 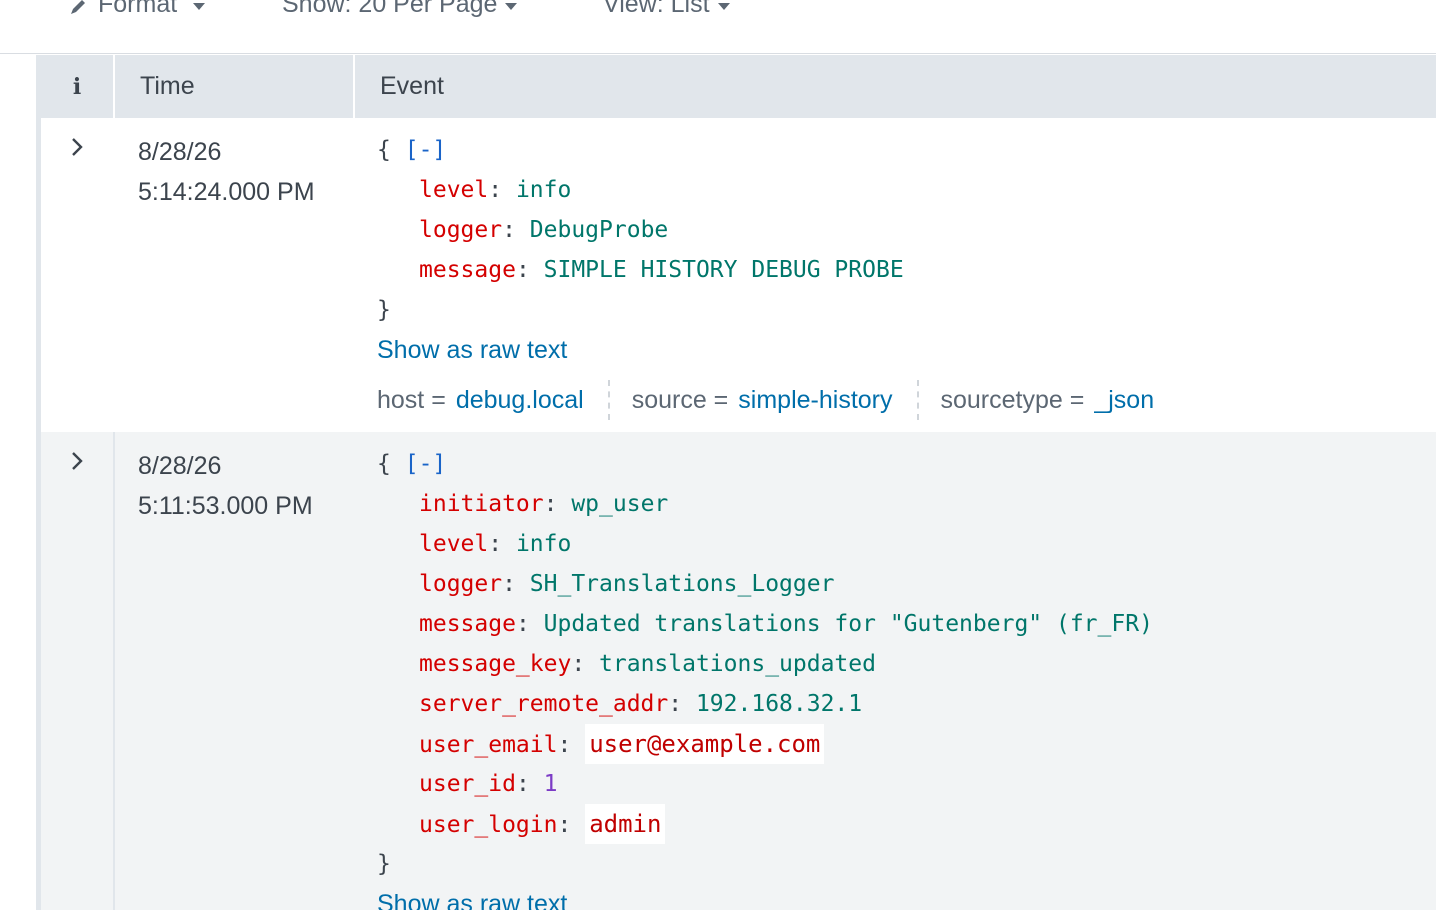 I want to click on json-value: translations_updated, so click(x=737, y=664).